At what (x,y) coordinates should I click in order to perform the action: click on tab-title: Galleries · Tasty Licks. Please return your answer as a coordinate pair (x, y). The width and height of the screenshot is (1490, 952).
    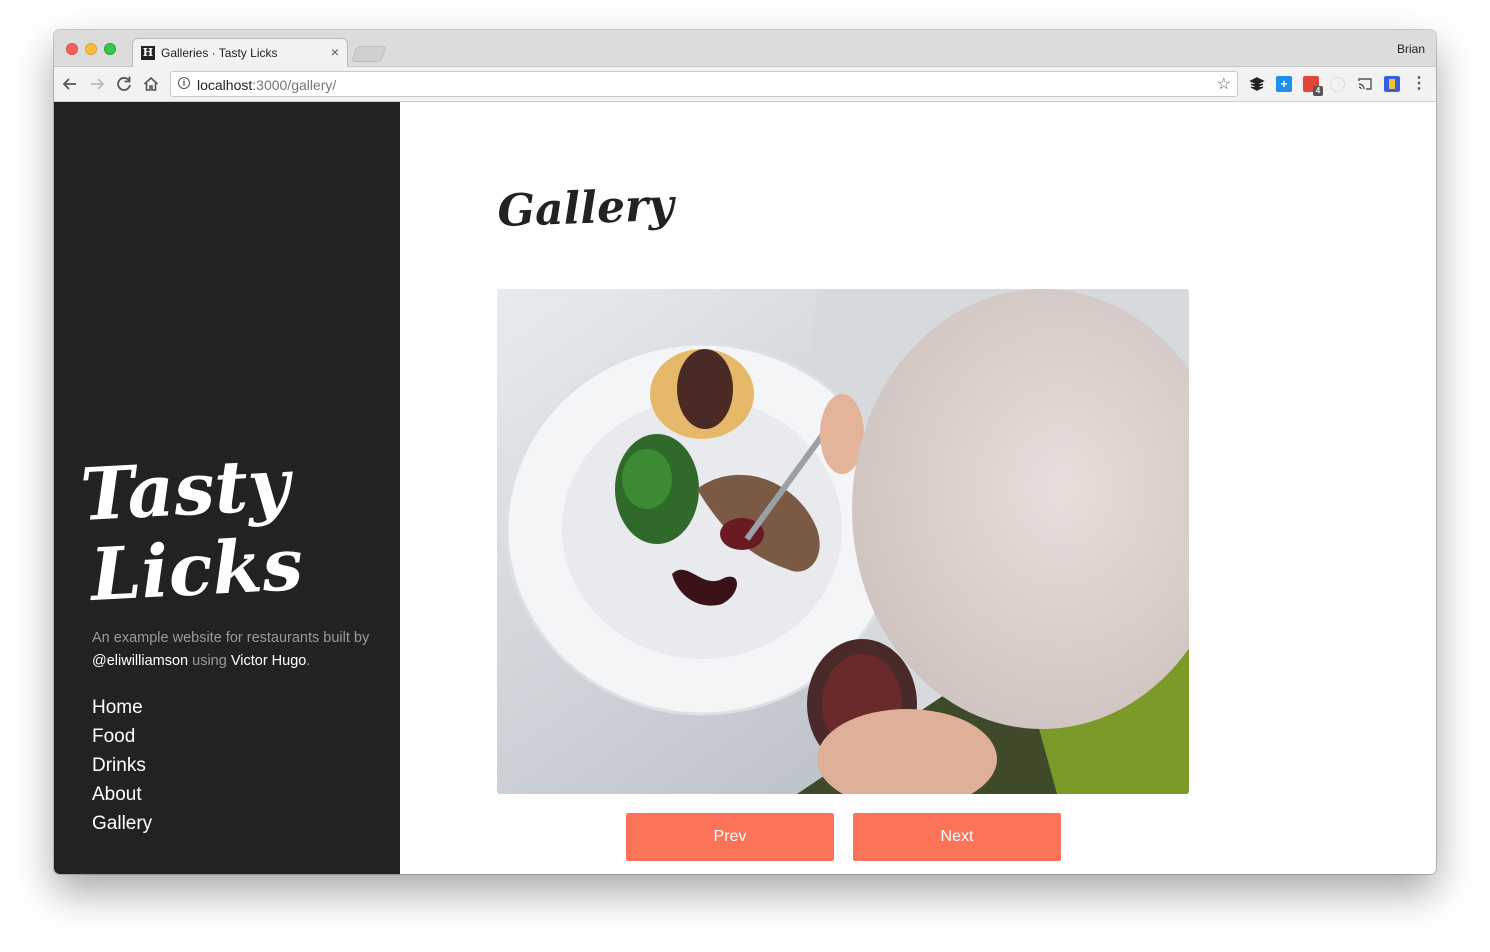
    Looking at the image, I should click on (219, 53).